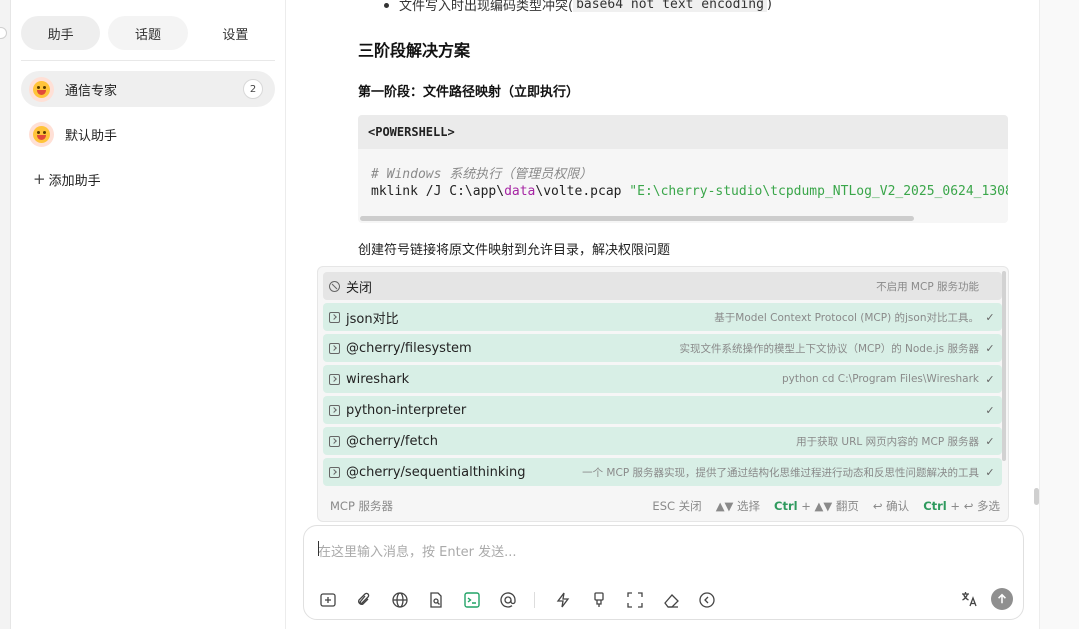  I want to click on send-arrow-icon, so click(1002, 598).